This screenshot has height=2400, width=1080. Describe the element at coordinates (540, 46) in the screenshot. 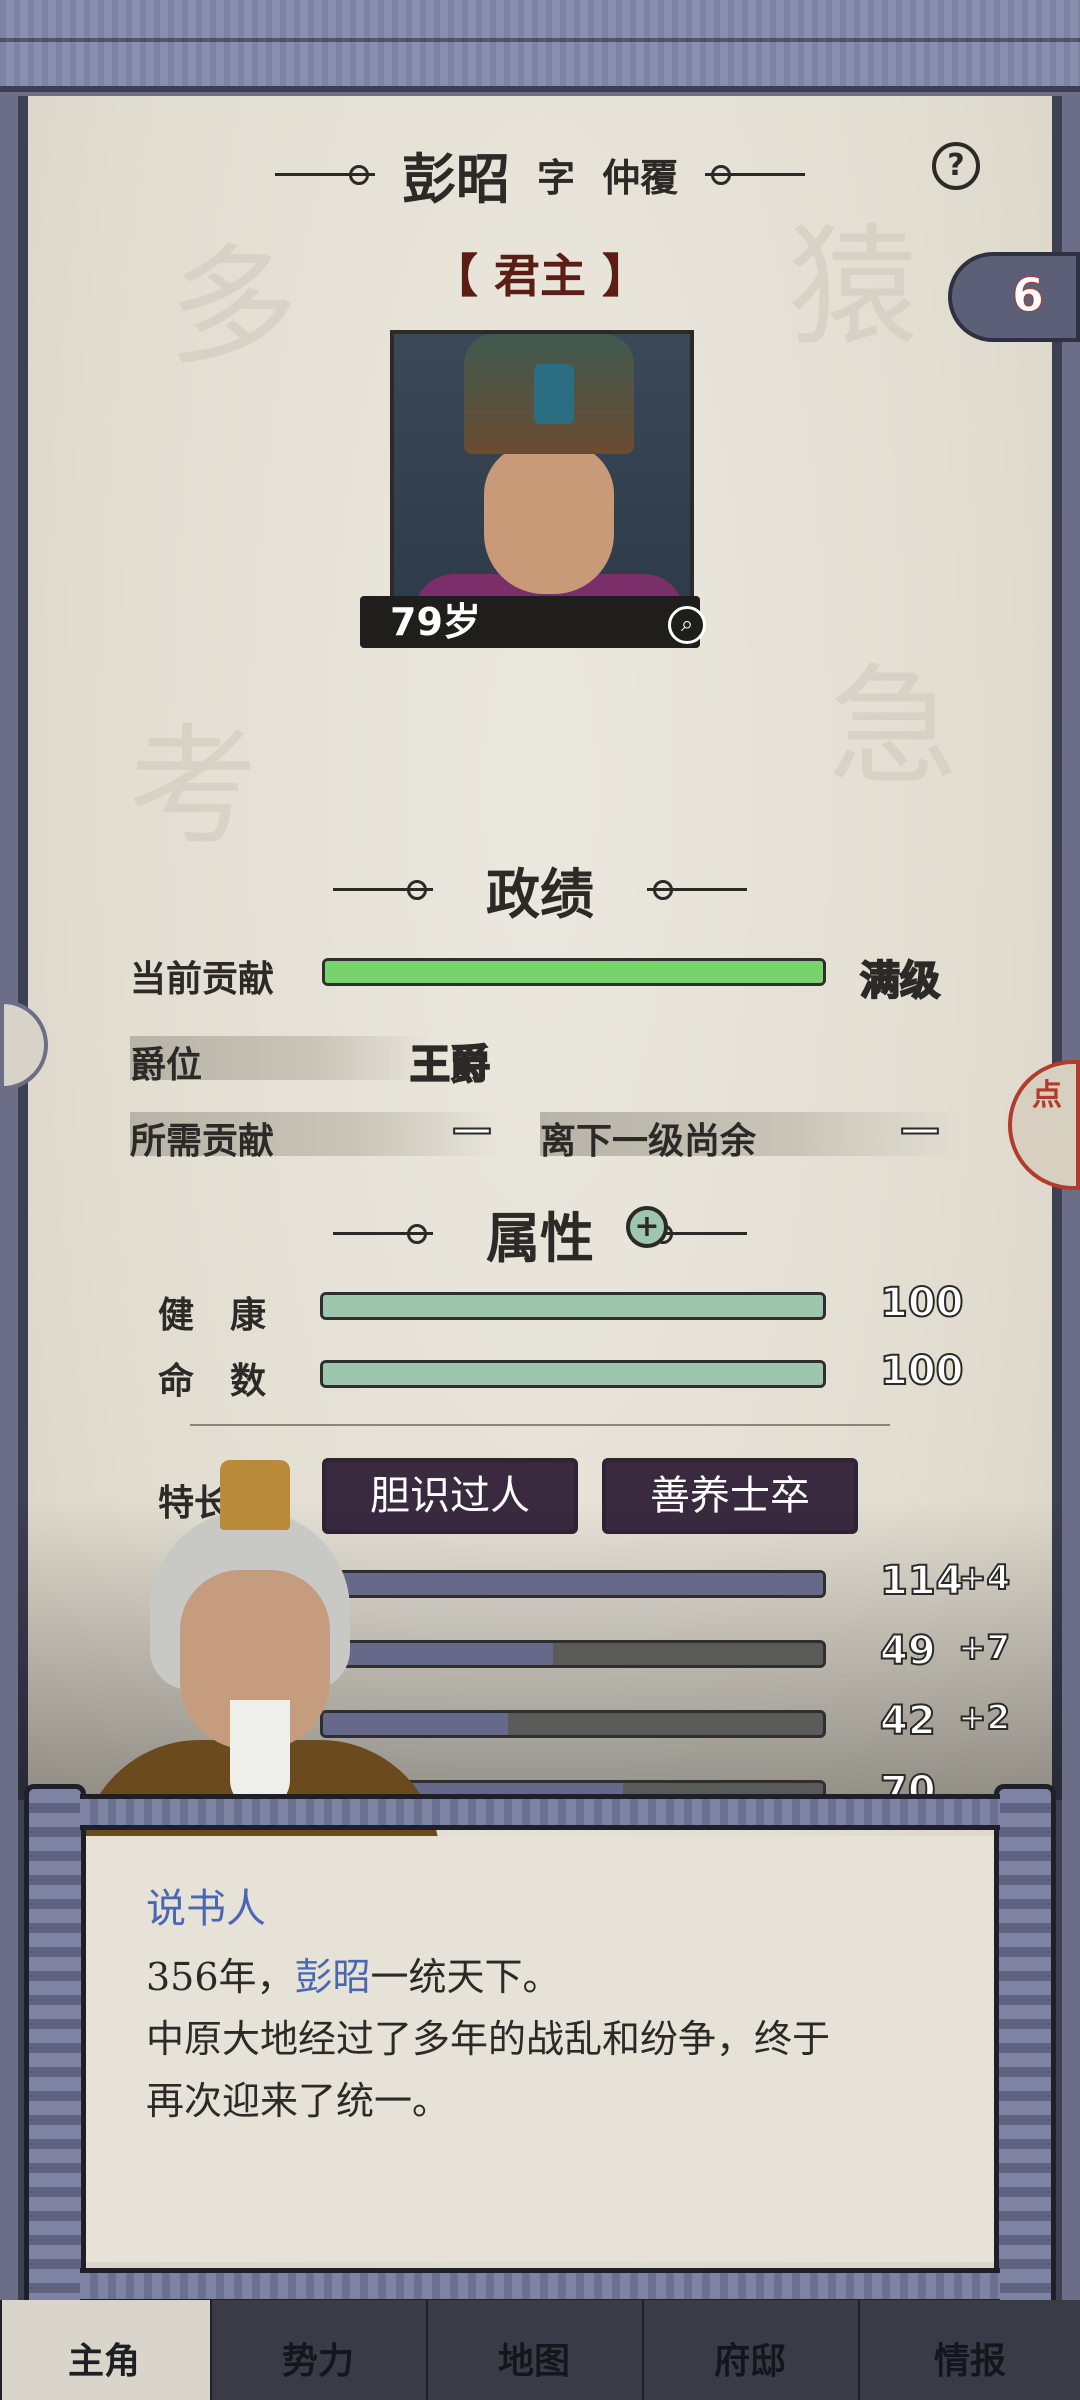

I see `decorative-top-band` at that location.